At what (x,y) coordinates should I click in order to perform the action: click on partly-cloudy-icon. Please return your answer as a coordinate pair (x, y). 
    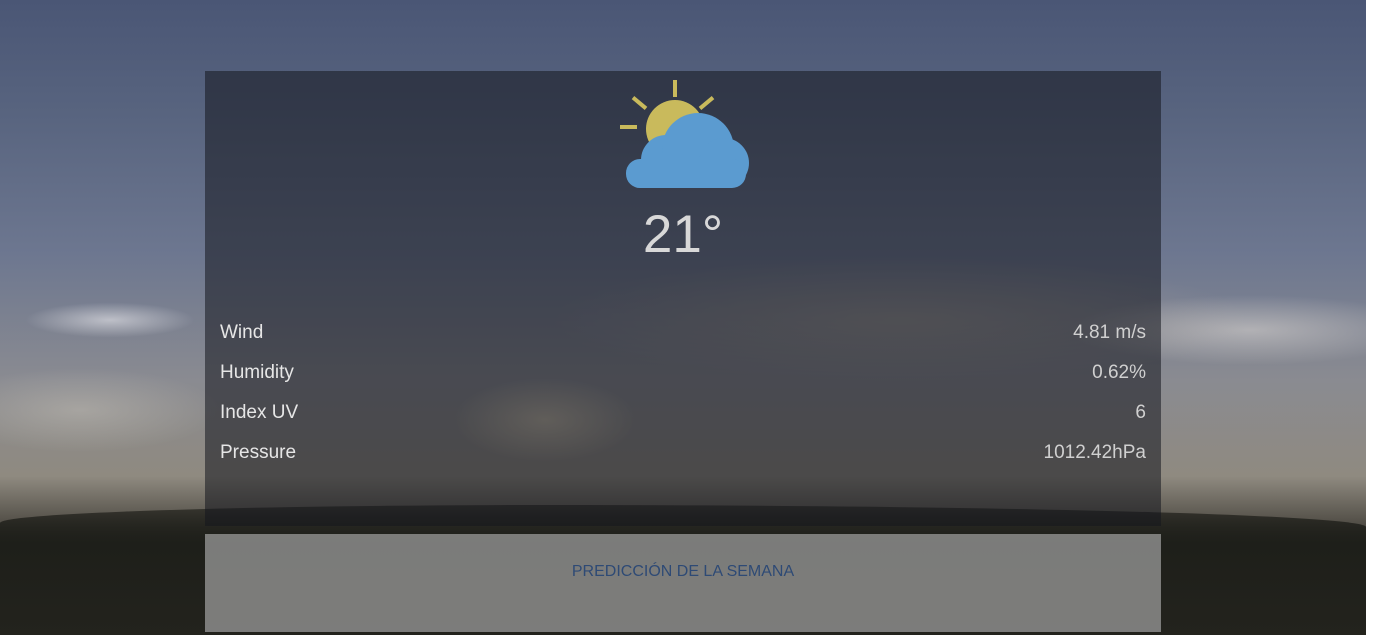
    Looking at the image, I should click on (684, 134).